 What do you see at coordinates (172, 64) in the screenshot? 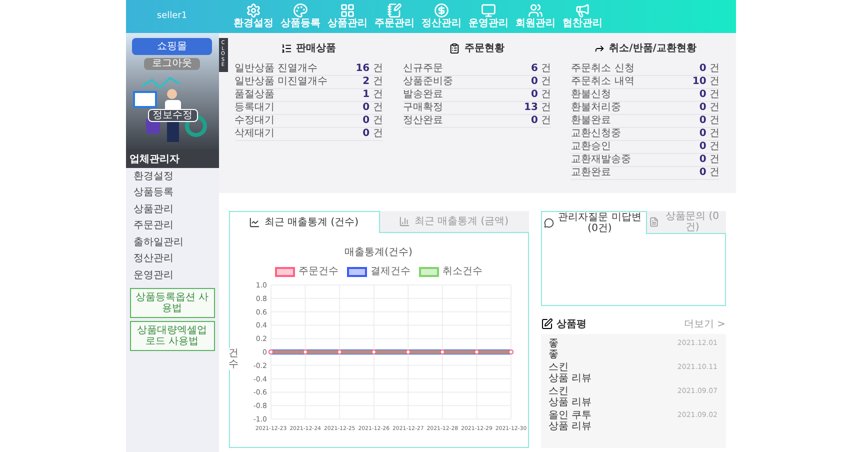
I see `logout-button: 로그아웃` at bounding box center [172, 64].